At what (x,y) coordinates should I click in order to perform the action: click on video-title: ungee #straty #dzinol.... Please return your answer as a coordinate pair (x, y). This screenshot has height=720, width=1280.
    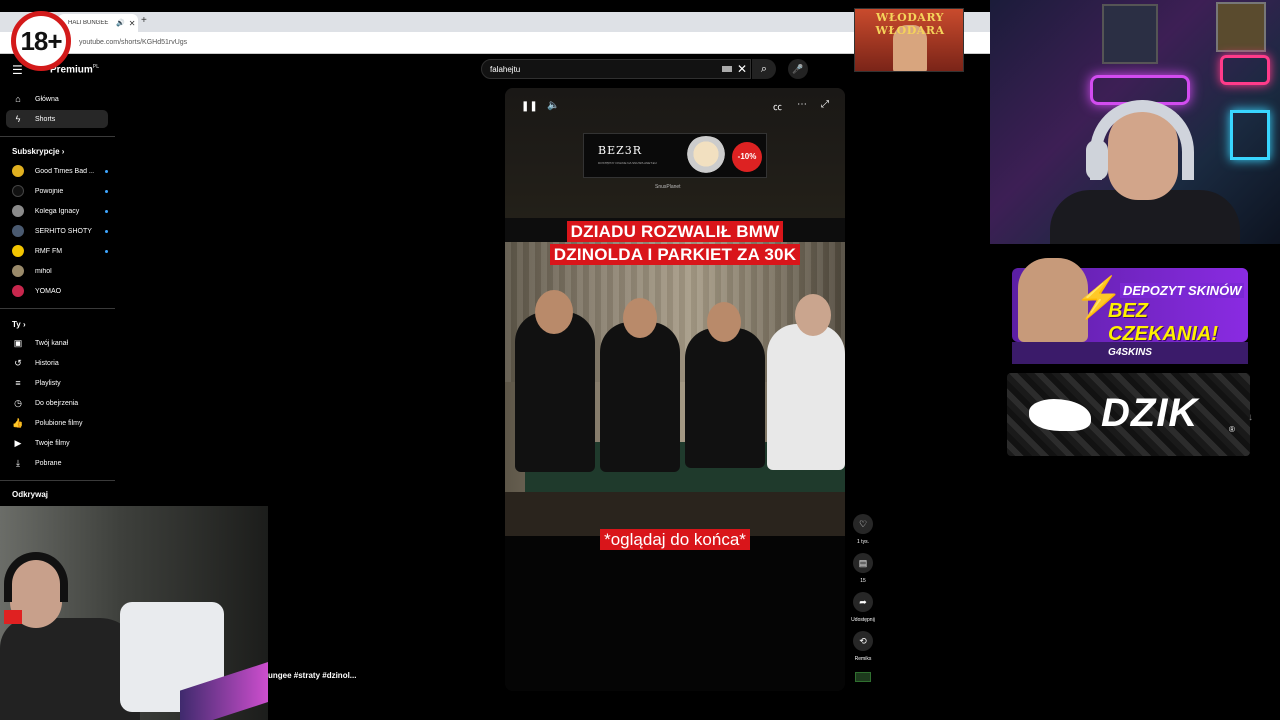
    Looking at the image, I should click on (312, 675).